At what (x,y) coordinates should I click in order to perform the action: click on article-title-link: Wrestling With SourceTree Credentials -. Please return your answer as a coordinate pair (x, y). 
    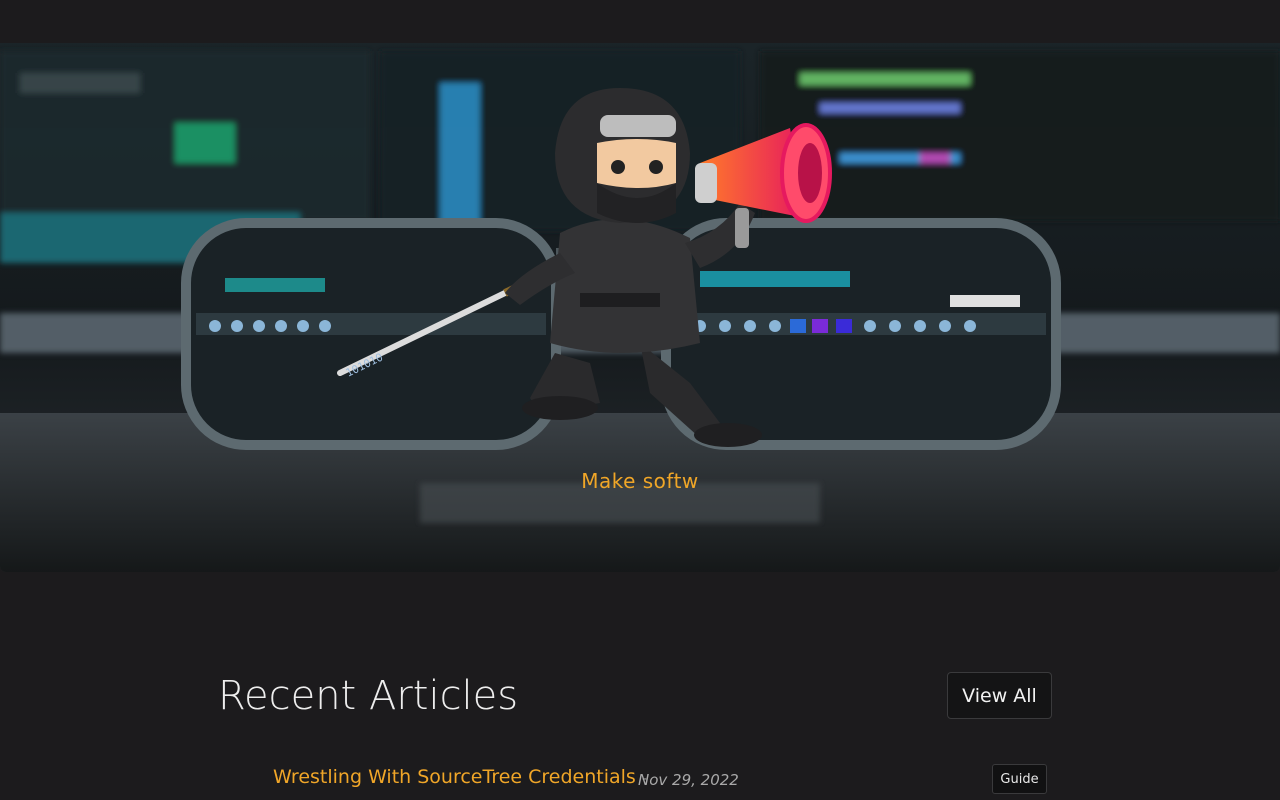
    Looking at the image, I should click on (460, 777).